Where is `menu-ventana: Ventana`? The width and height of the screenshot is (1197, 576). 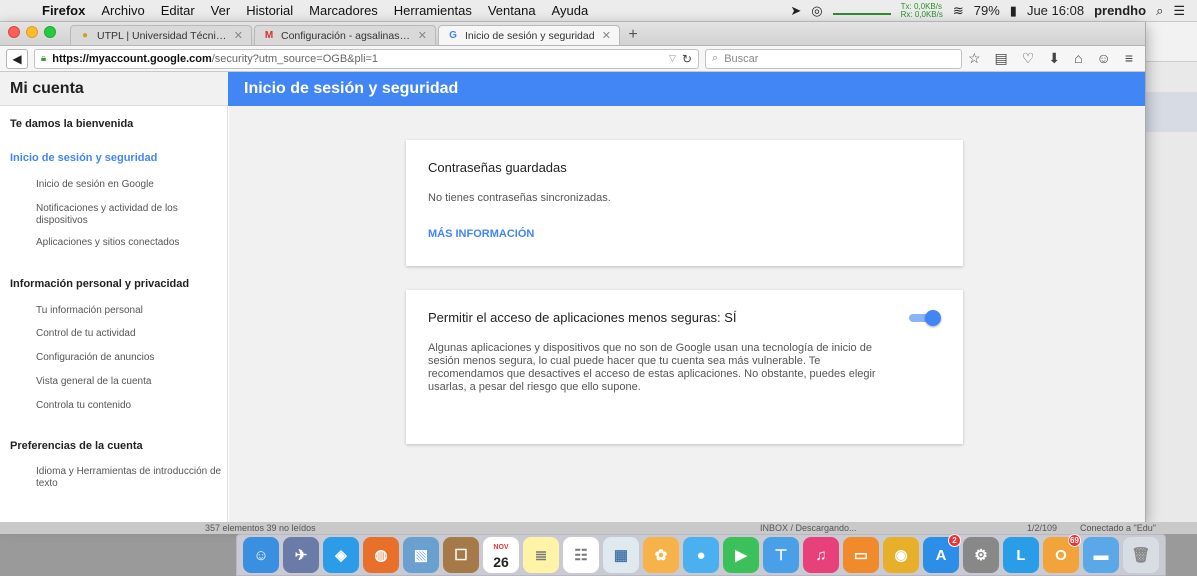
menu-ventana: Ventana is located at coordinates (512, 10).